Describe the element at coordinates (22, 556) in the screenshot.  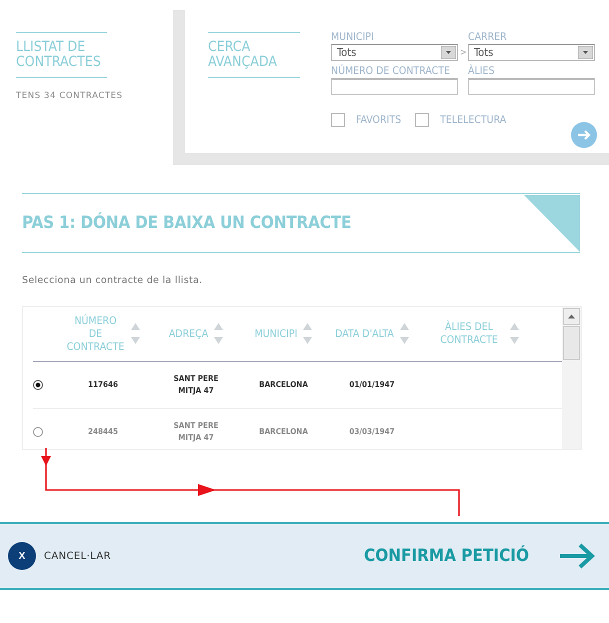
I see `close-icon: X` at that location.